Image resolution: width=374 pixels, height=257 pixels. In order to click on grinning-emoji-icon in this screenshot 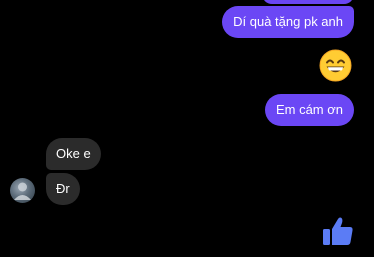, I will do `click(335, 65)`.